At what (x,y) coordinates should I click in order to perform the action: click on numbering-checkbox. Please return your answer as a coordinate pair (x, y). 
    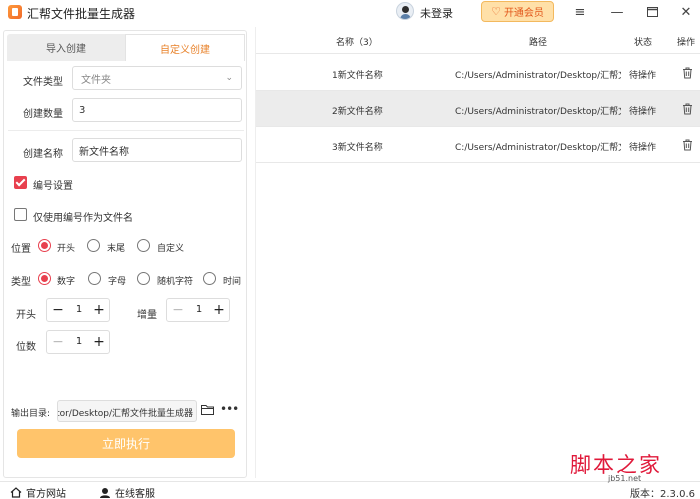
    Looking at the image, I should click on (20, 182).